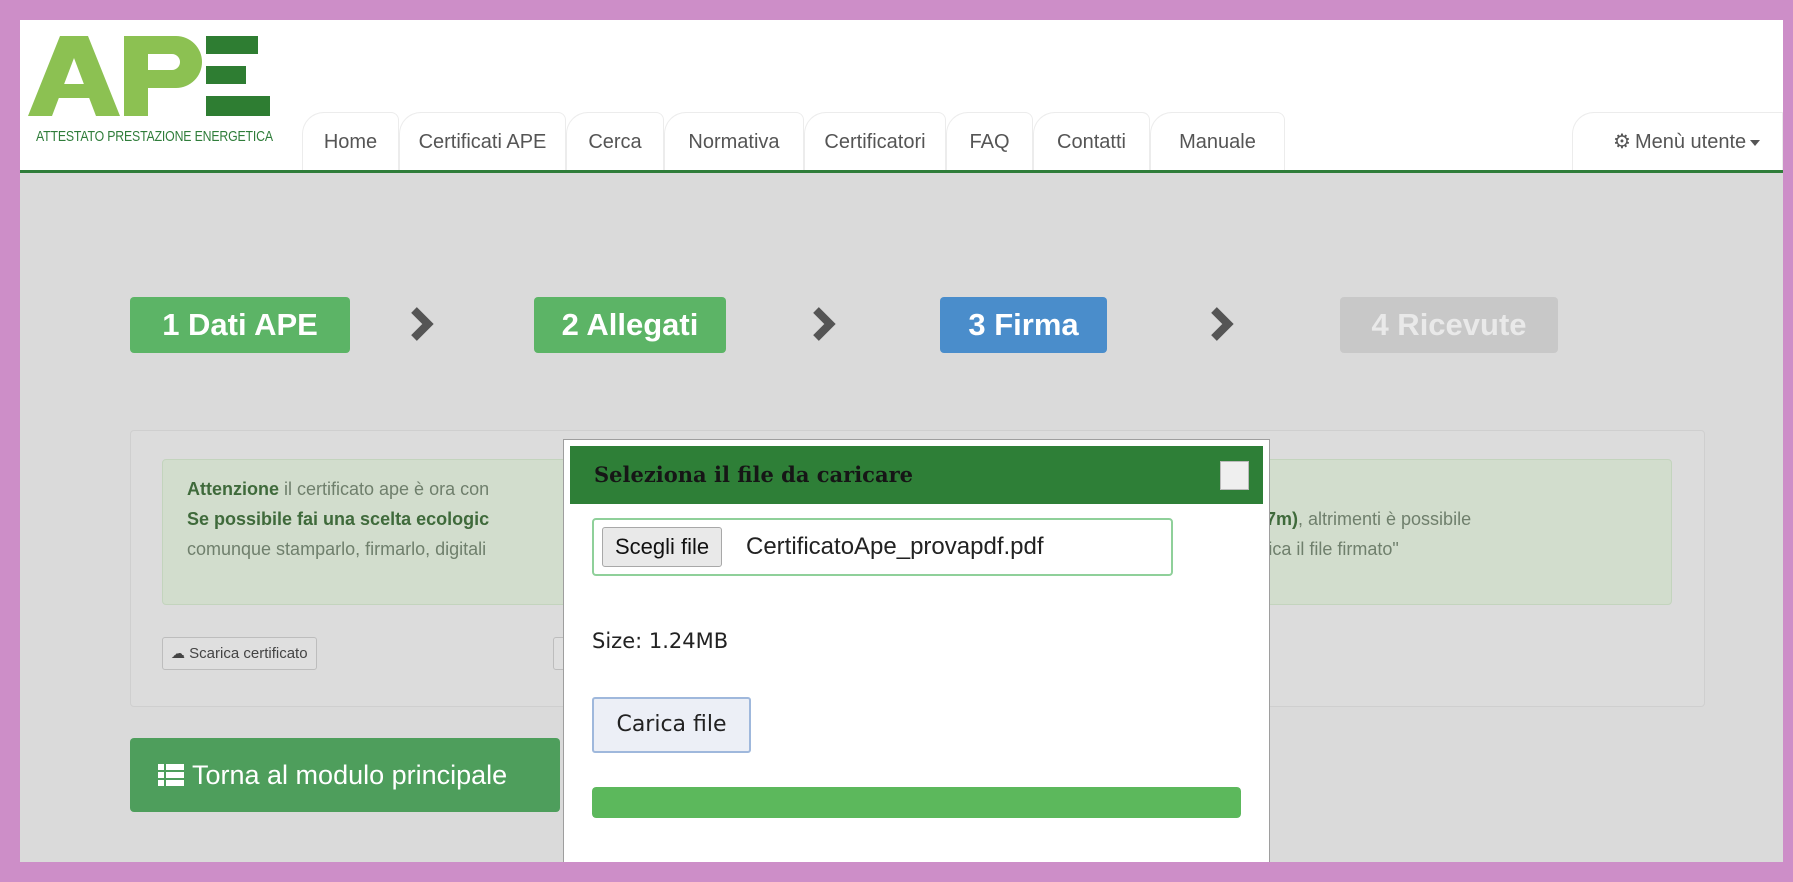 The height and width of the screenshot is (882, 1793). What do you see at coordinates (662, 547) in the screenshot?
I see `choose-file-button: Scegli file` at bounding box center [662, 547].